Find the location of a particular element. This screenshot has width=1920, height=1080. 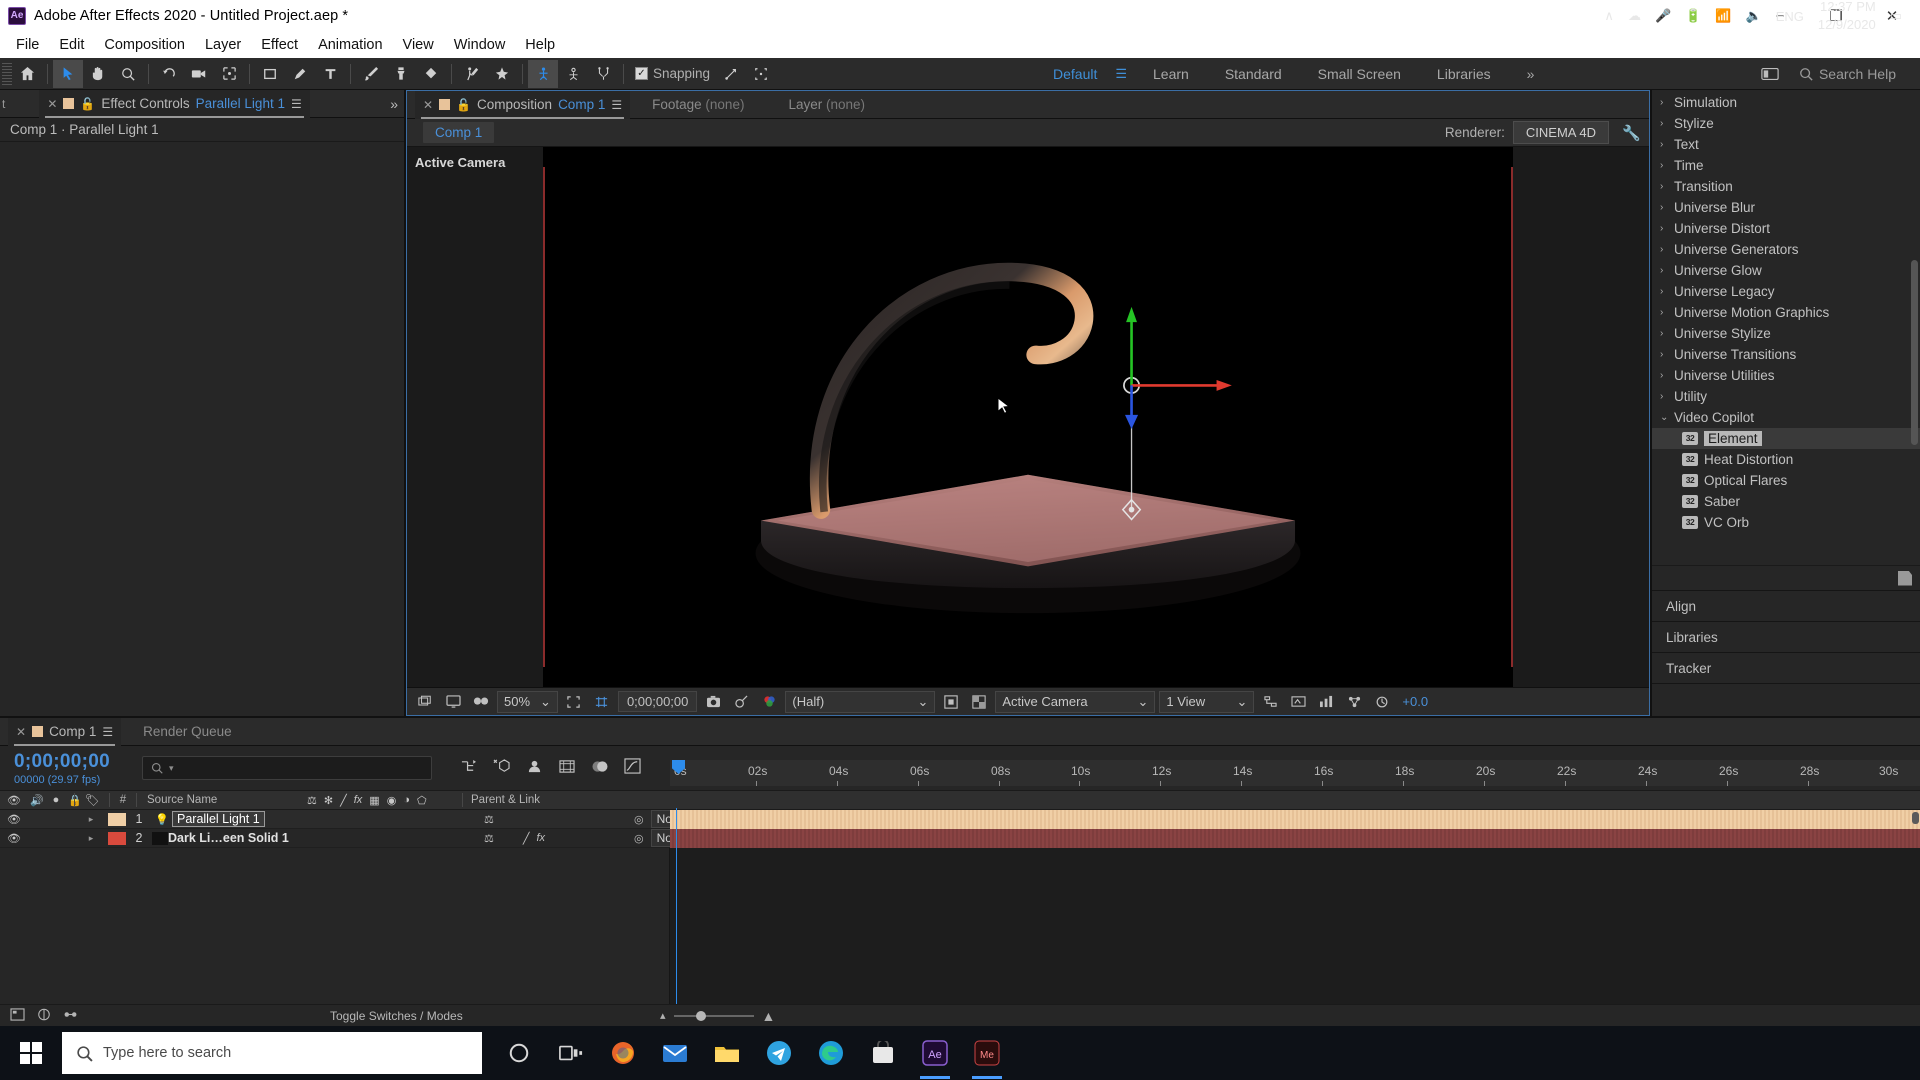

collapse-transform-icon: ✻ is located at coordinates (328, 800).